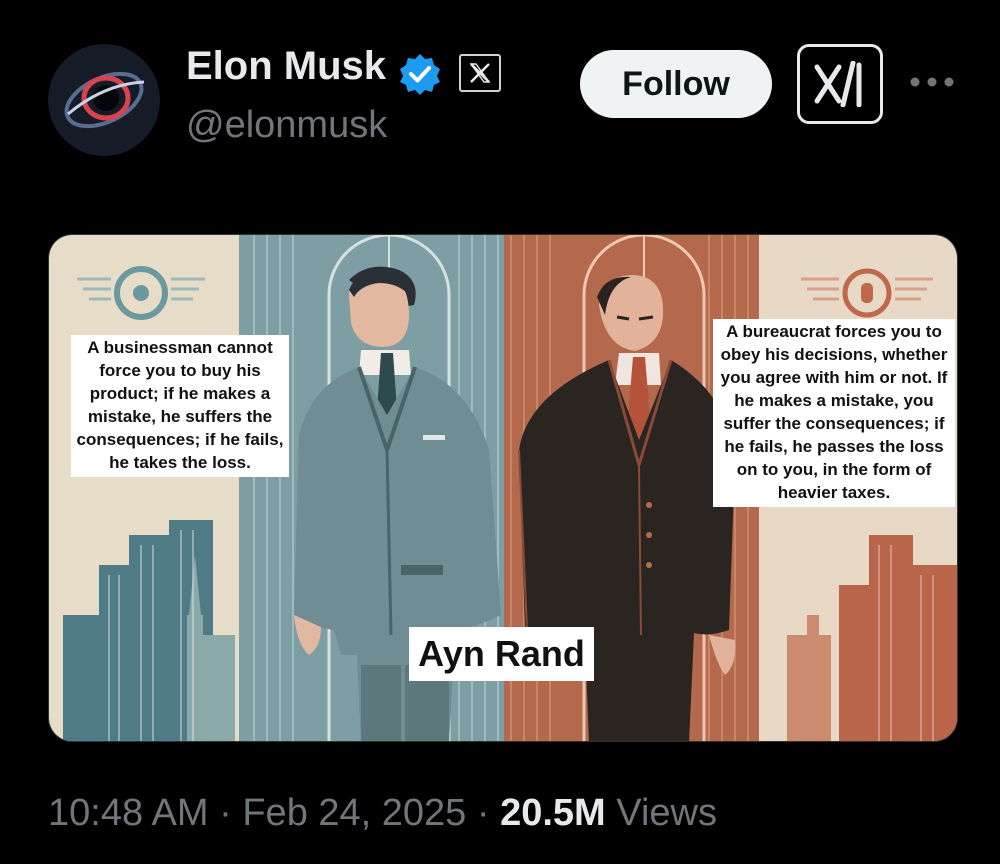 This screenshot has height=864, width=1000. I want to click on more-options-icon, so click(932, 82).